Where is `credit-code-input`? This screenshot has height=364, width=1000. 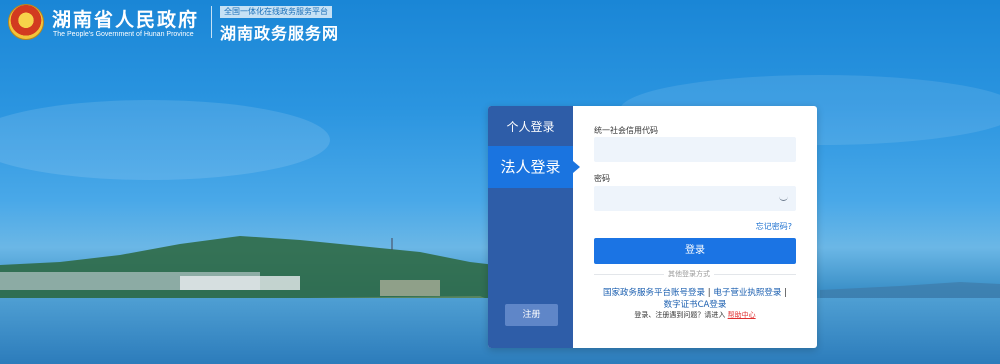
credit-code-input is located at coordinates (695, 149).